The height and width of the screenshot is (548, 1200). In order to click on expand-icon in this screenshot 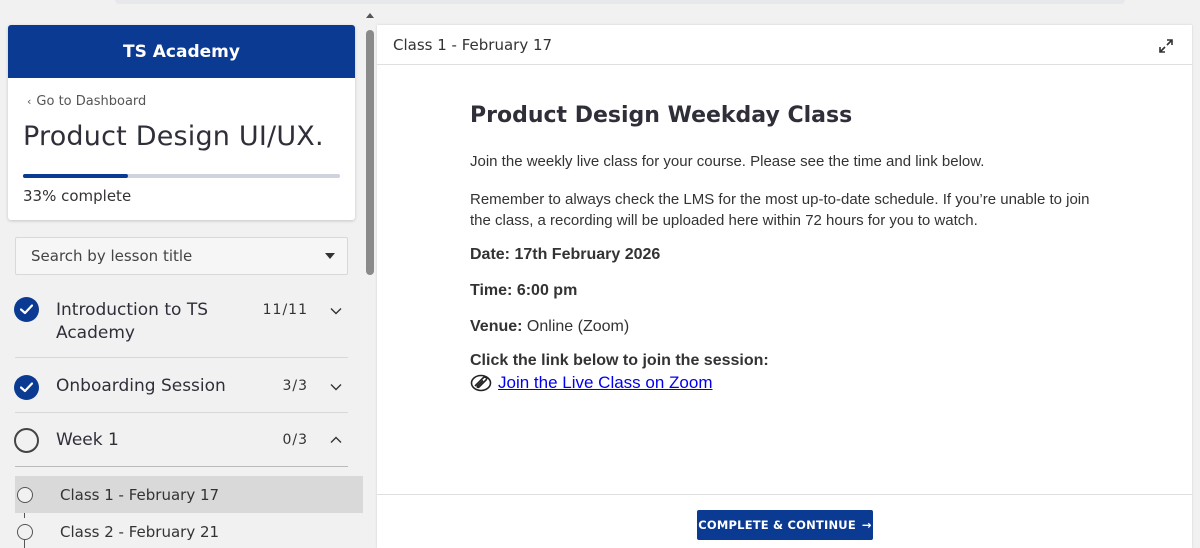, I will do `click(1166, 46)`.